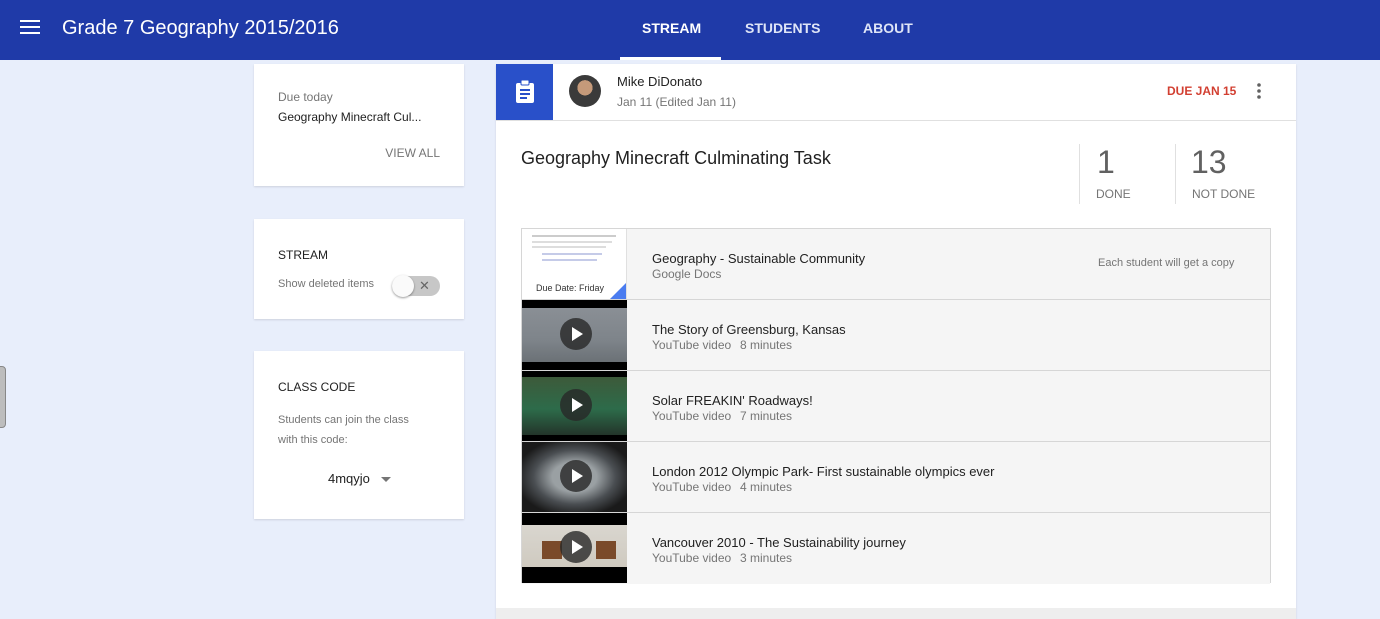 The width and height of the screenshot is (1380, 619). I want to click on author-avatar, so click(585, 91).